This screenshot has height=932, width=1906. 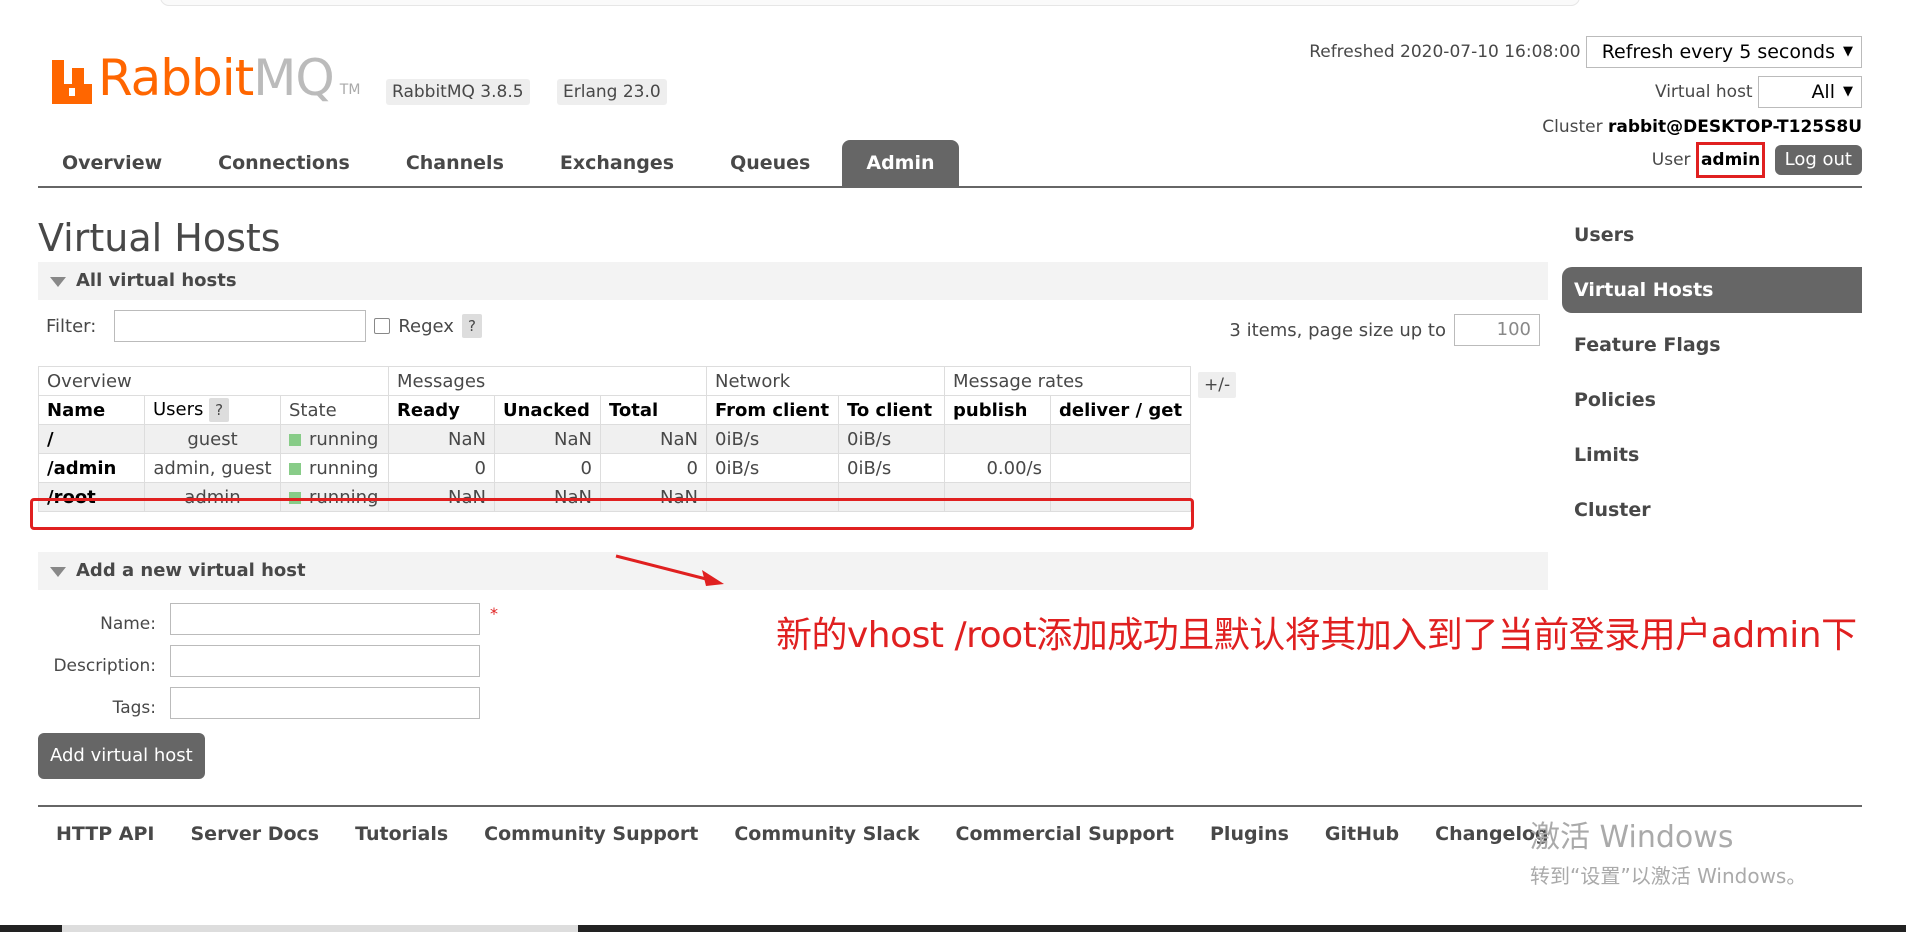 What do you see at coordinates (1668, 876) in the screenshot?
I see `watermark-line-2: 转到“设置”以激活 Windows。` at bounding box center [1668, 876].